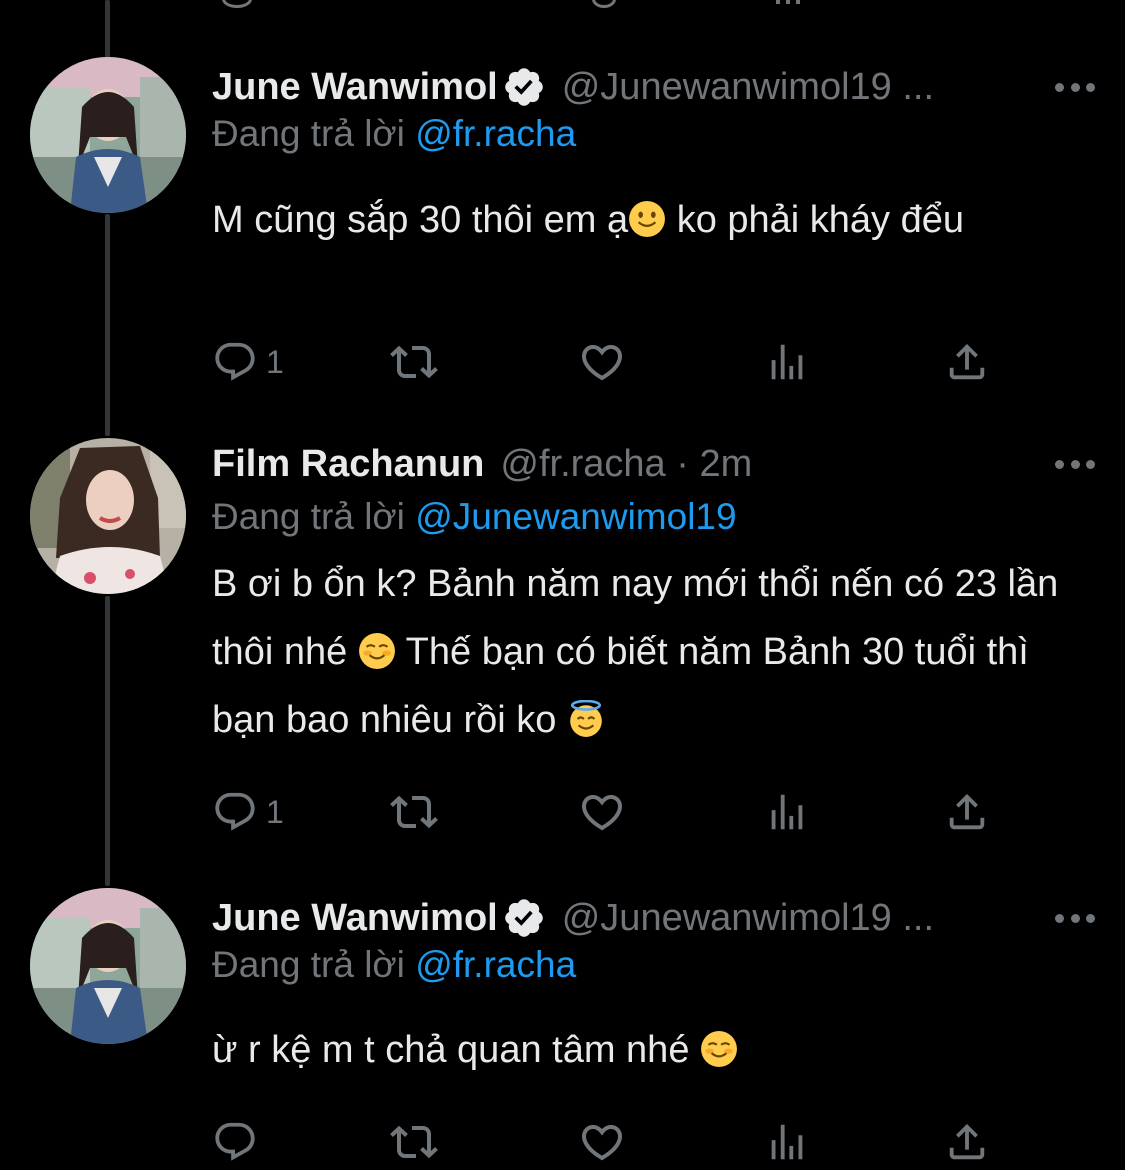  I want to click on tweet-text: M cũng sắp 30 thôi em ạ ko phải kháy đểu, so click(642, 220).